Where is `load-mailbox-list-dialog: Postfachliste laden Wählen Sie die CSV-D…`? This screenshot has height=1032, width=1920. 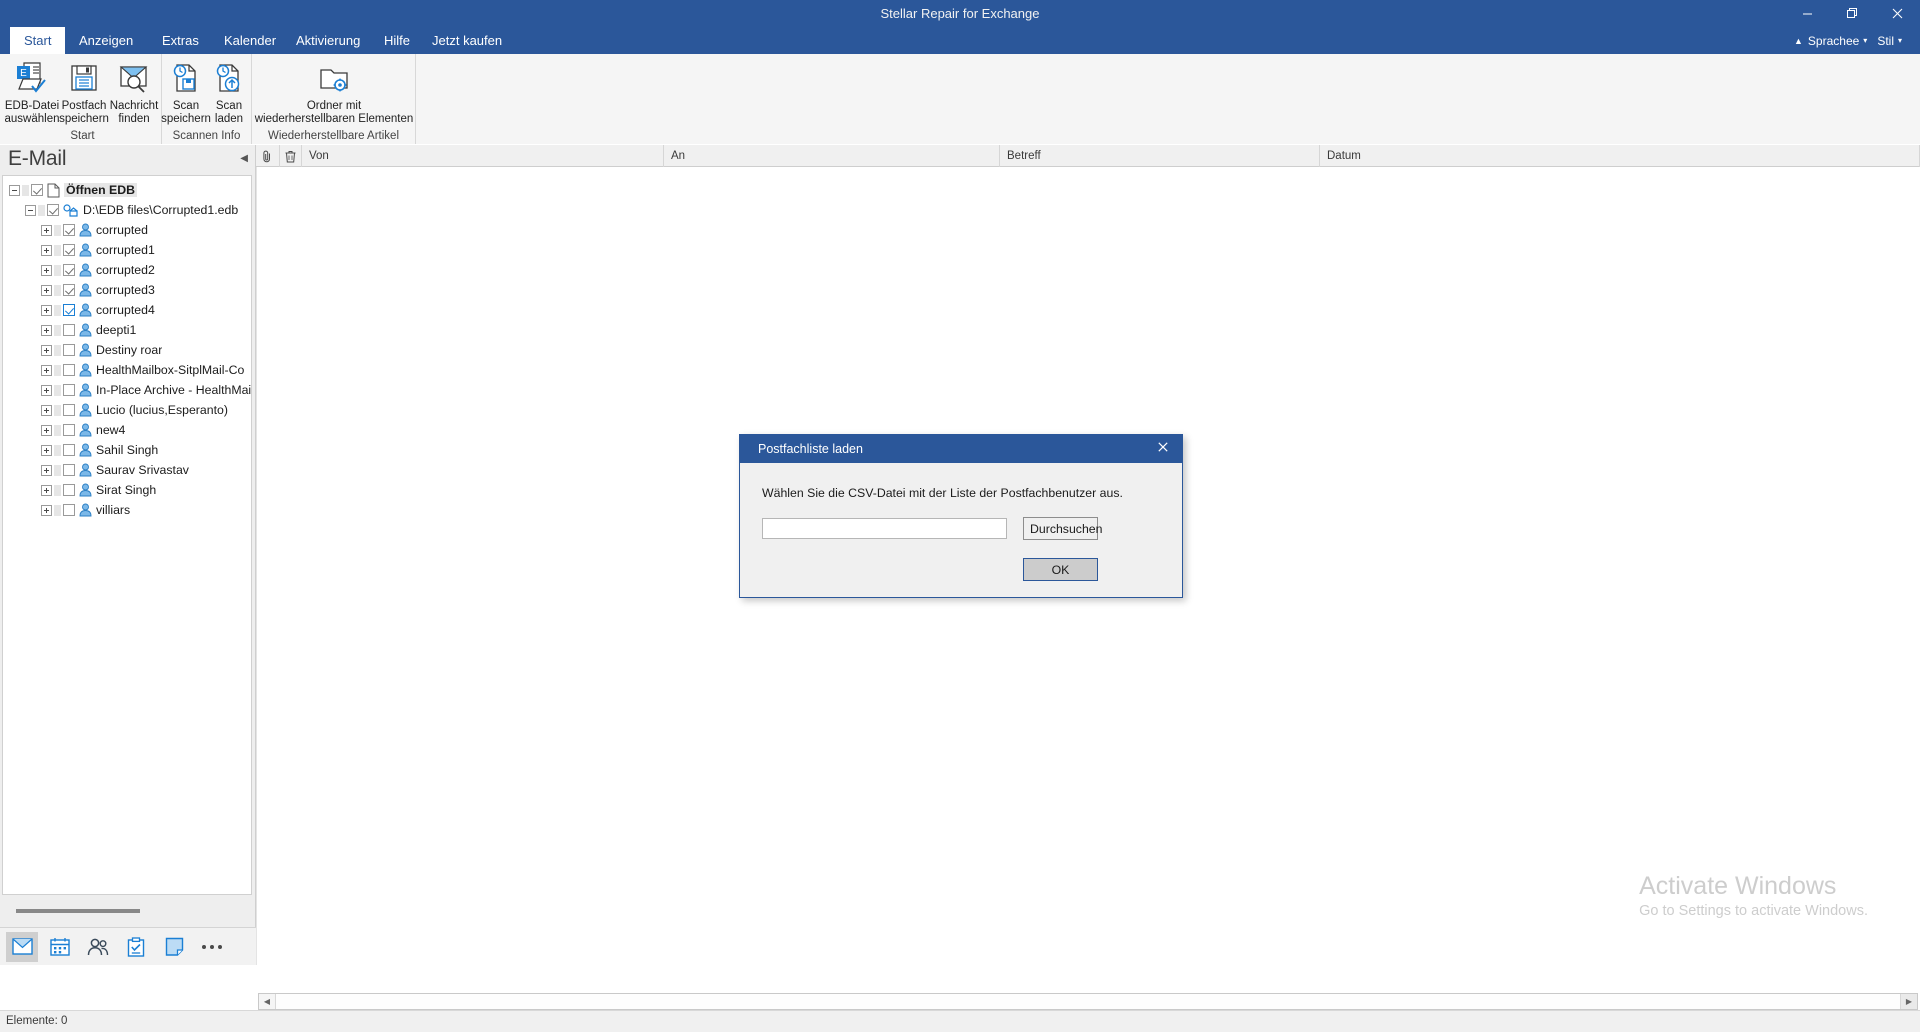 load-mailbox-list-dialog: Postfachliste laden Wählen Sie die CSV-D… is located at coordinates (961, 516).